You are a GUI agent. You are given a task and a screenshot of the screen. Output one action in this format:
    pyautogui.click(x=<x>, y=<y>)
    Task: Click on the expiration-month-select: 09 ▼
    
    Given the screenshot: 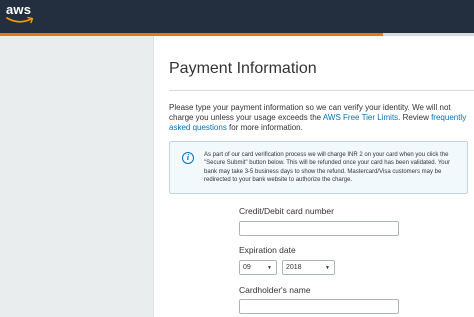 What is the action you would take?
    pyautogui.click(x=258, y=267)
    